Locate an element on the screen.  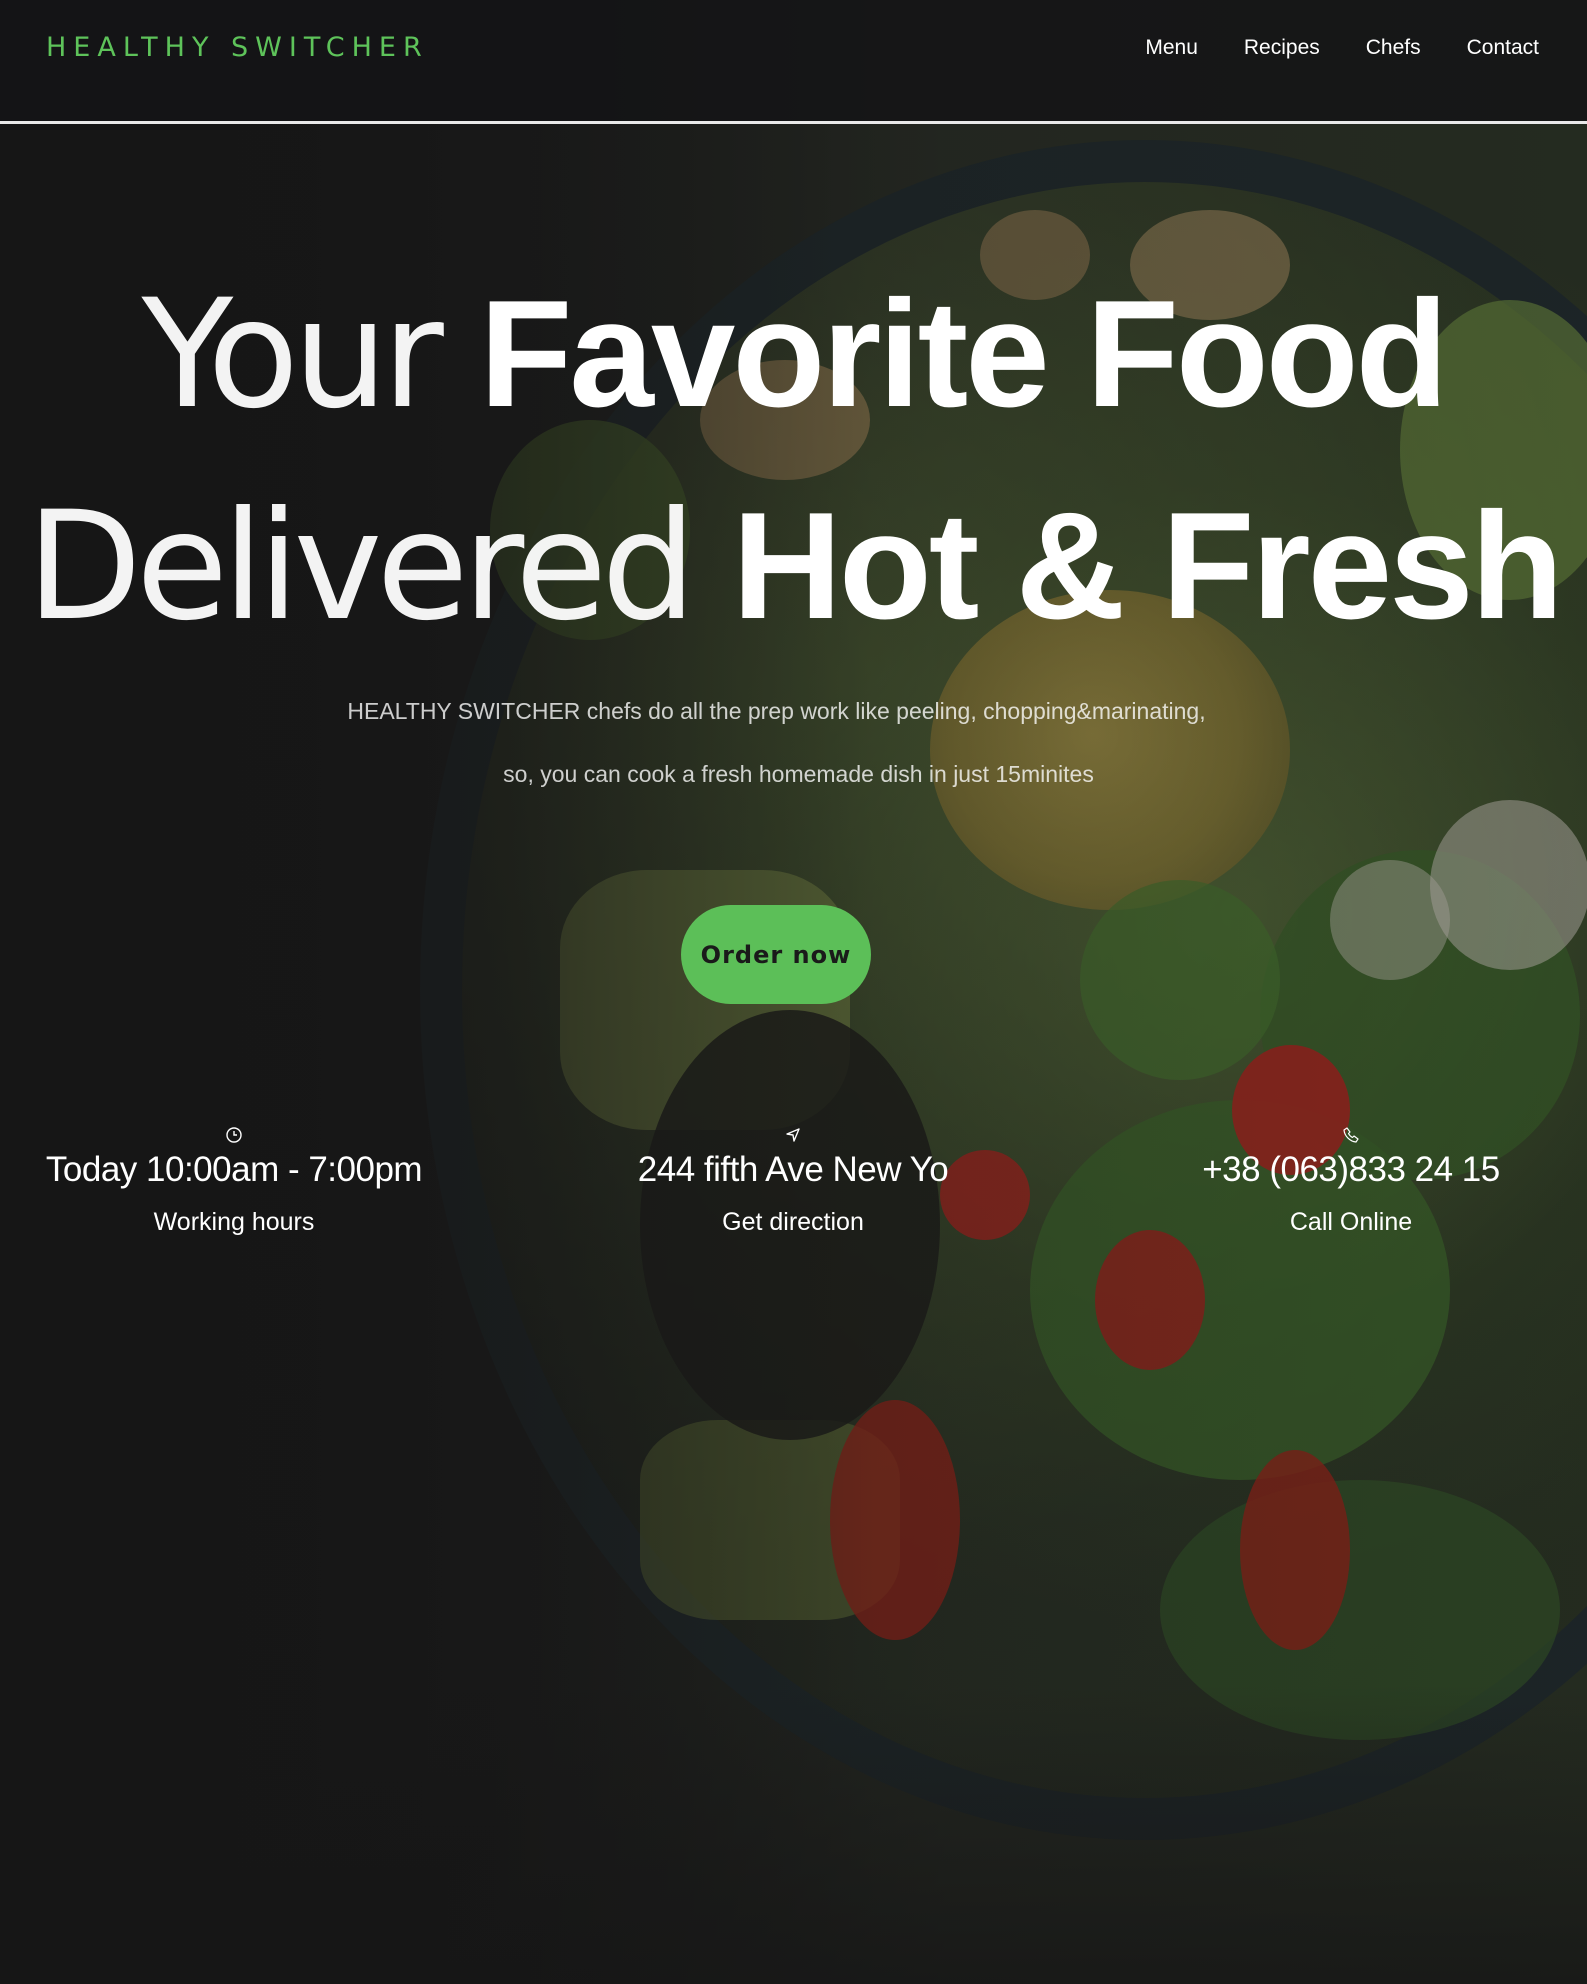
clock-icon is located at coordinates (234, 1135).